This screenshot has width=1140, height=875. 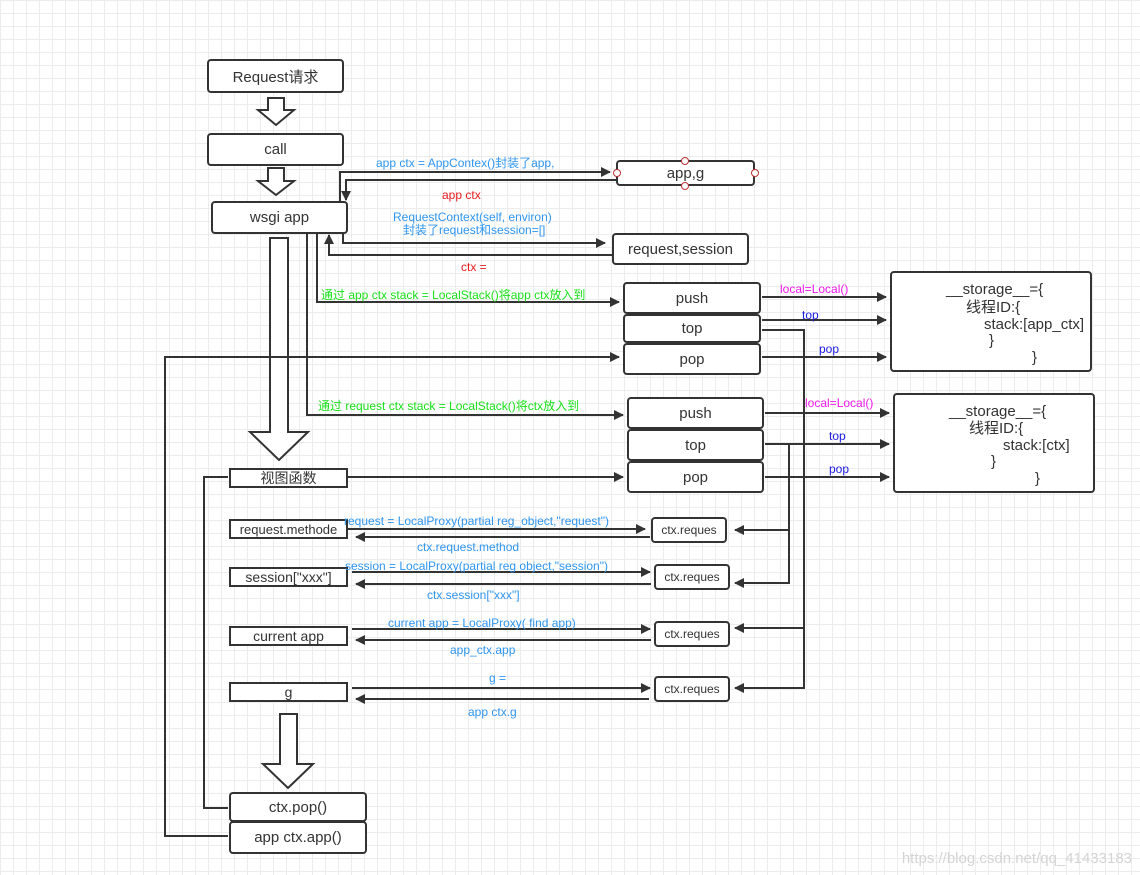 I want to click on watermark: https://blog.csdn.net/qq_41433183, so click(x=1016, y=858).